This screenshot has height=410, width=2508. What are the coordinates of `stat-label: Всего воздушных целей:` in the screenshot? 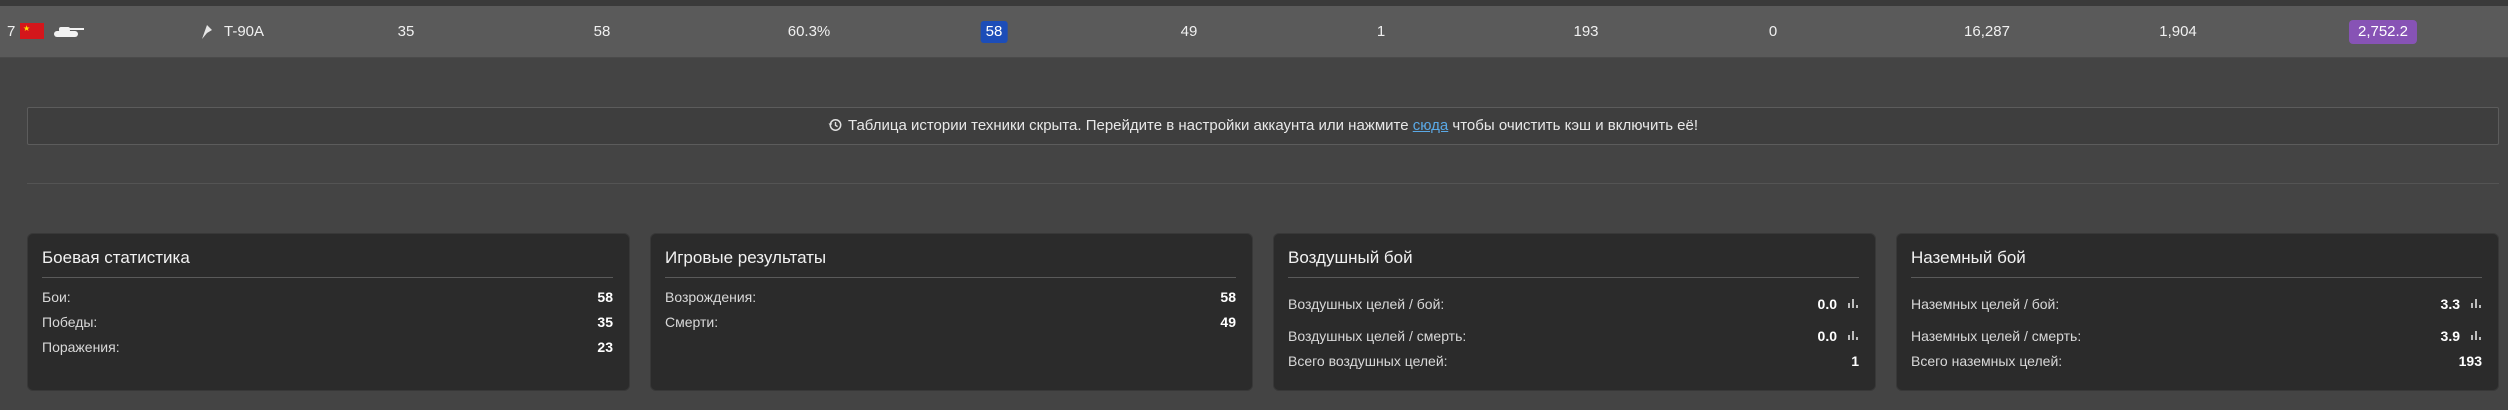 It's located at (1368, 361).